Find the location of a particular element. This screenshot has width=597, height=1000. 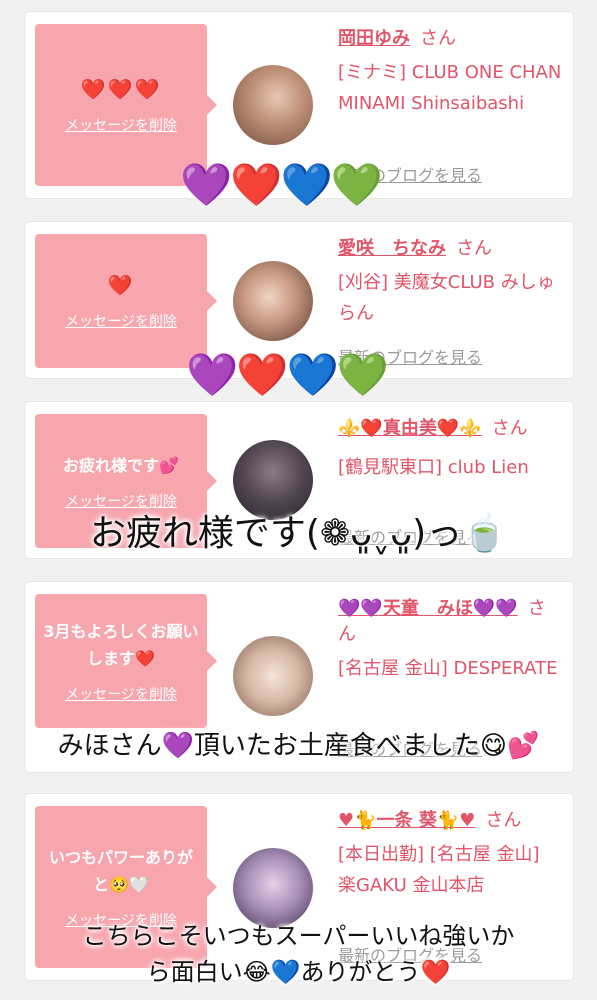

cast-name-link: 岡田ゆみ is located at coordinates (374, 38).